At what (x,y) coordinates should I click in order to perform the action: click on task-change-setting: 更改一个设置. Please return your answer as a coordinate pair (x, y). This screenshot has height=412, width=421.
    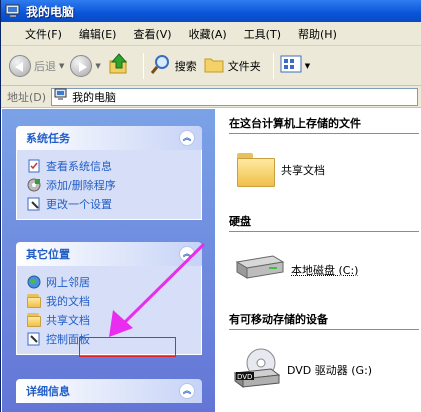
    Looking at the image, I should click on (114, 203).